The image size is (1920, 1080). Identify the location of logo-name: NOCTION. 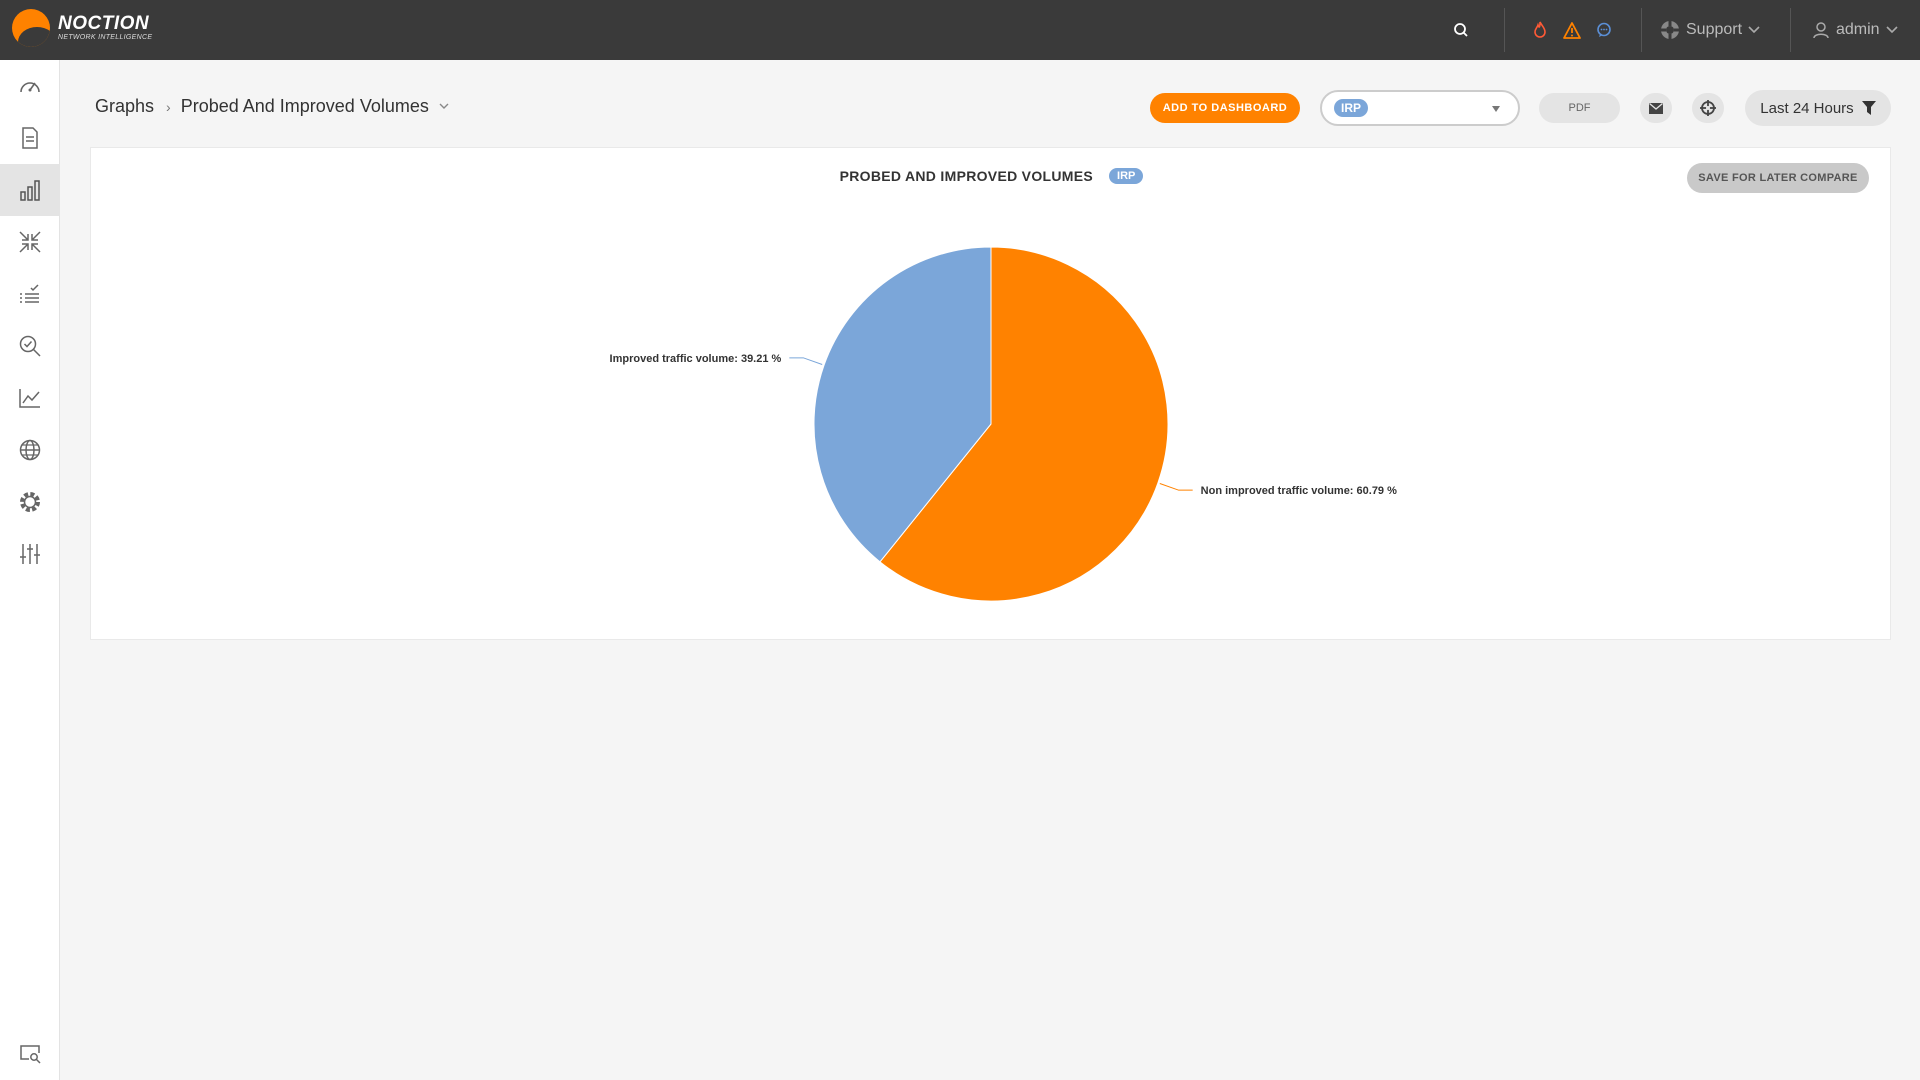
(104, 23).